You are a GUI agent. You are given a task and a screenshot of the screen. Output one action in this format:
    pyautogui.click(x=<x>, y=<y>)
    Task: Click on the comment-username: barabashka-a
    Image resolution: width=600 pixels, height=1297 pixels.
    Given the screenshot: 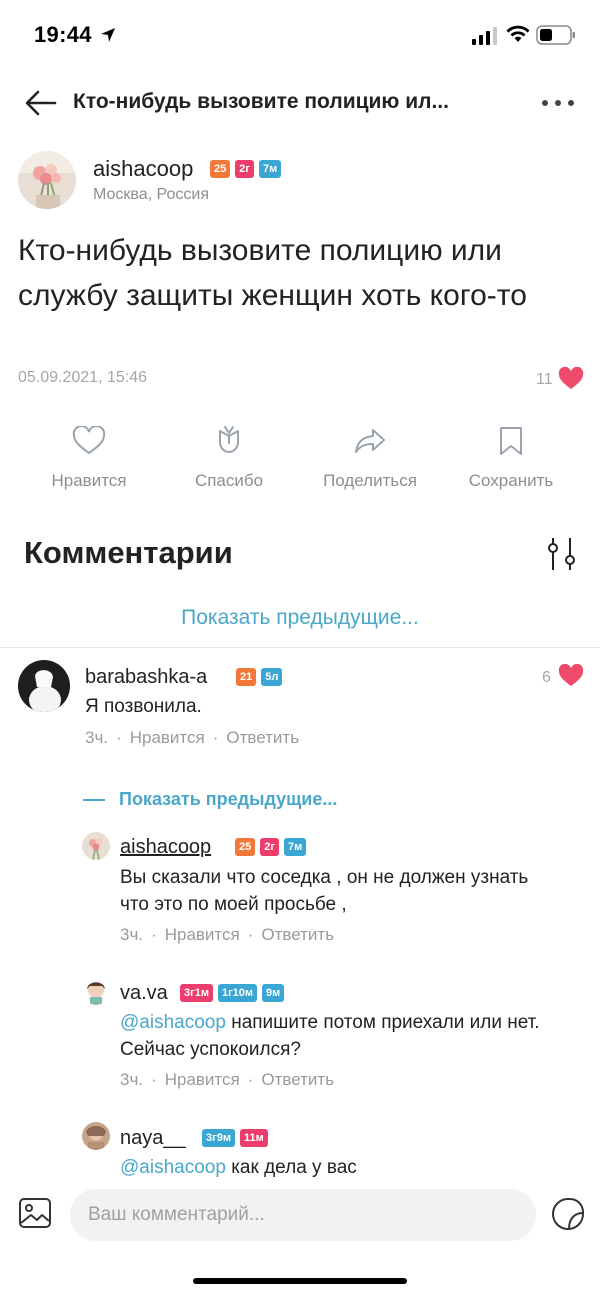 What is the action you would take?
    pyautogui.click(x=146, y=677)
    